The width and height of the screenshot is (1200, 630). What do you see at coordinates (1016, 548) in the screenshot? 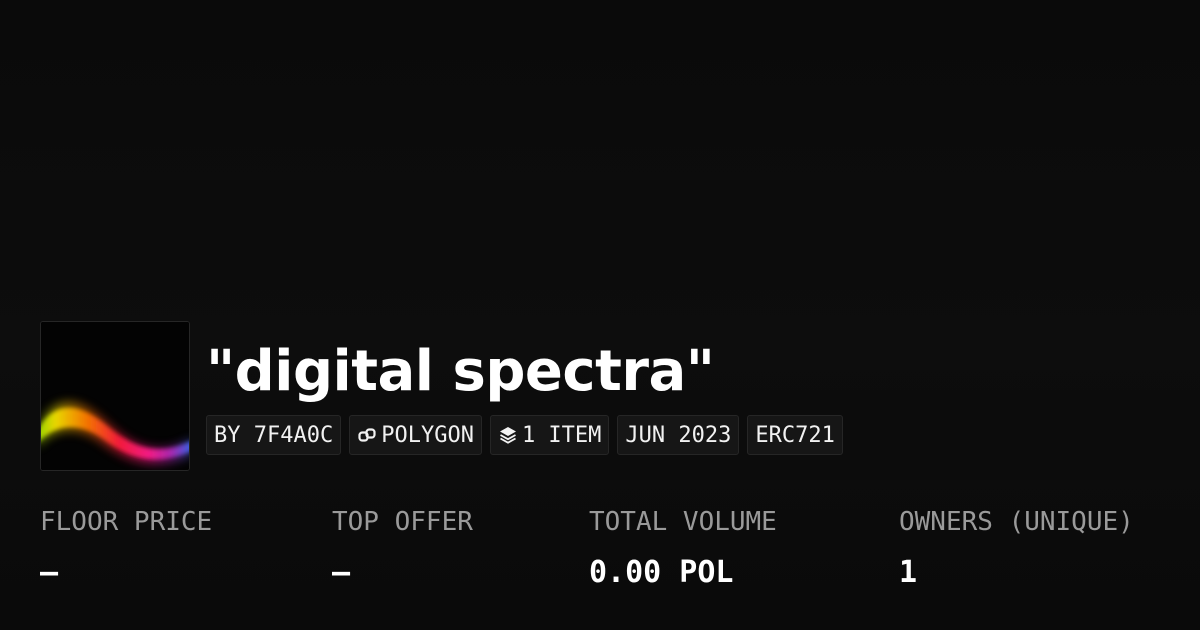
I see `stat-owners: OWNERS (UNIQUE) 1` at bounding box center [1016, 548].